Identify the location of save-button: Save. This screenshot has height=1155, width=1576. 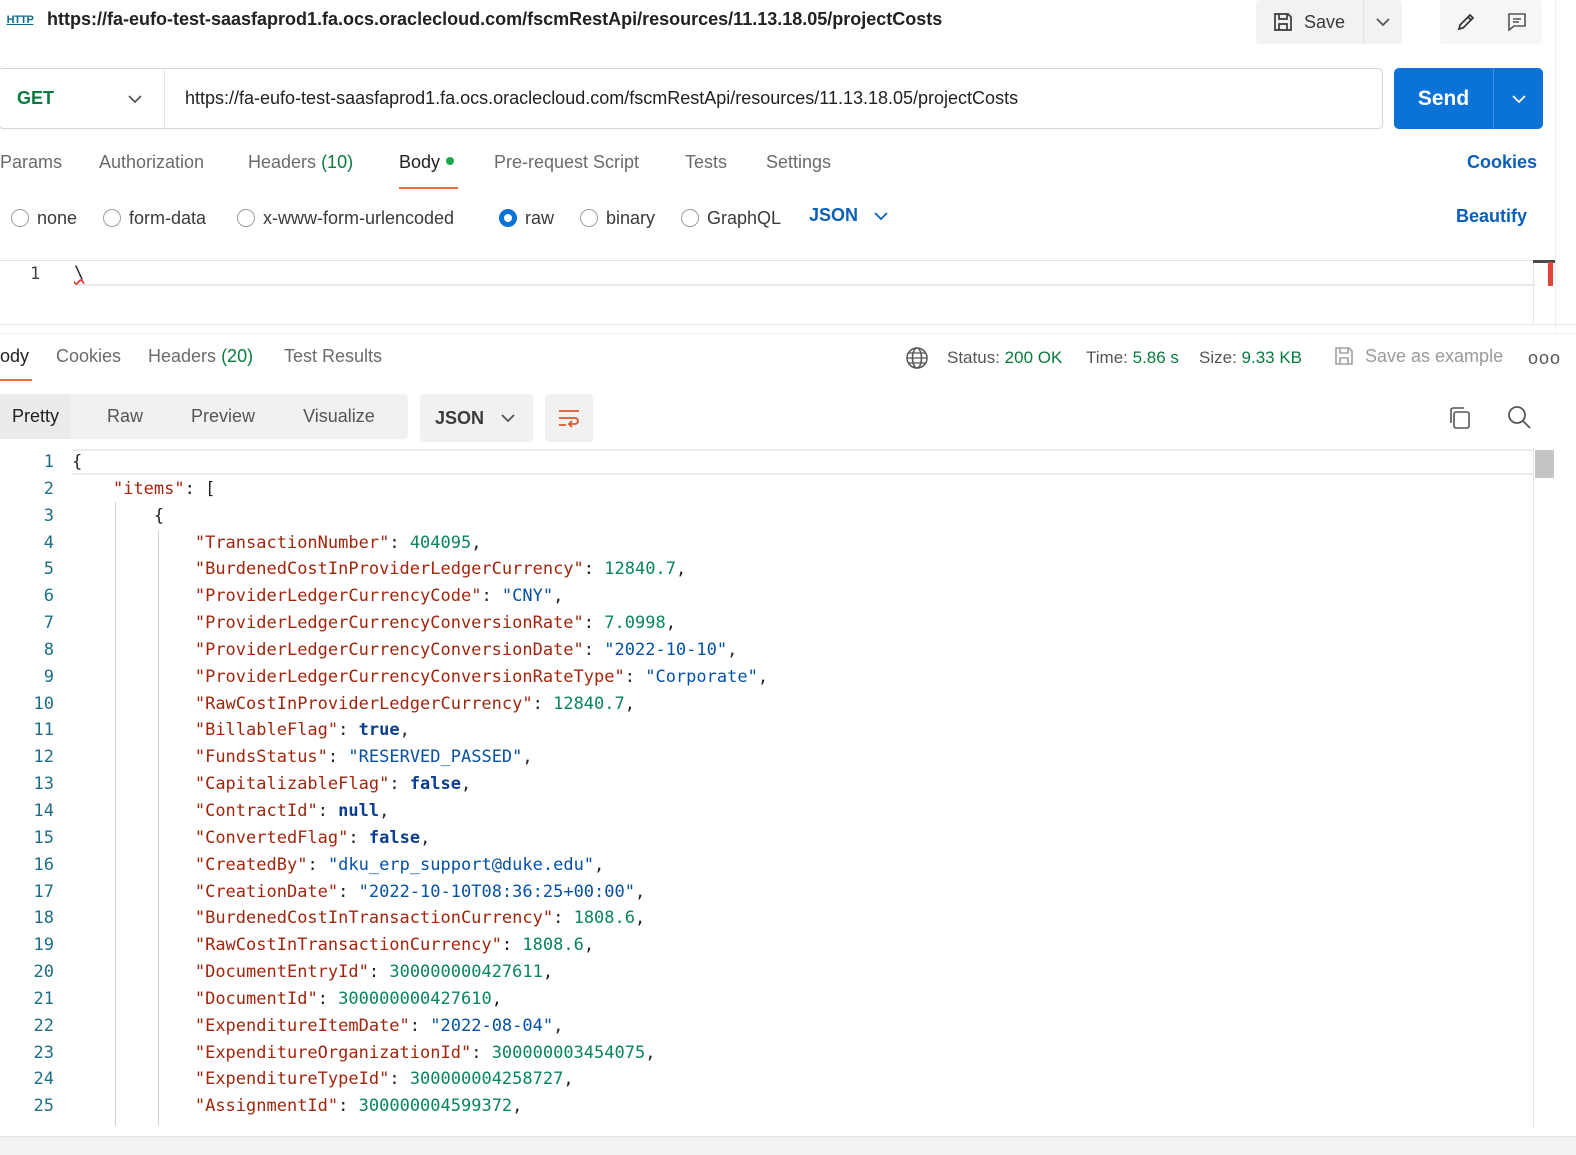
(1310, 22).